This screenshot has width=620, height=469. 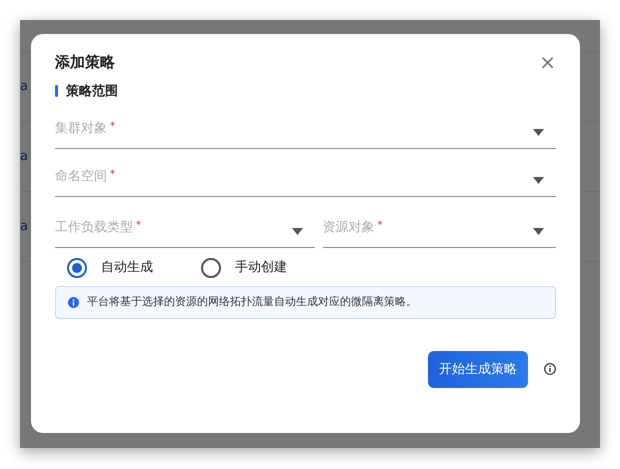 I want to click on select-field: 集群对象 *, so click(x=305, y=129).